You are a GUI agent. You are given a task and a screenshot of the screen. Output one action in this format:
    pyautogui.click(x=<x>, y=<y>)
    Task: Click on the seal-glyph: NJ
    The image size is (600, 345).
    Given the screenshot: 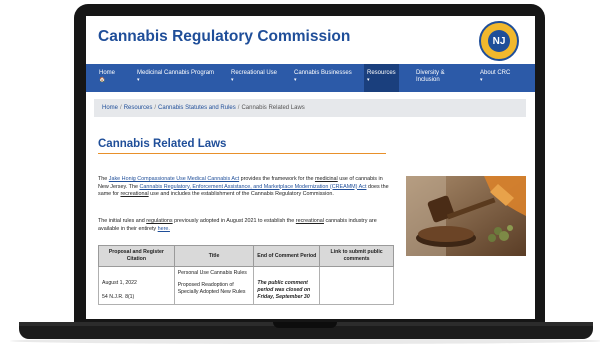 What is the action you would take?
    pyautogui.click(x=499, y=41)
    